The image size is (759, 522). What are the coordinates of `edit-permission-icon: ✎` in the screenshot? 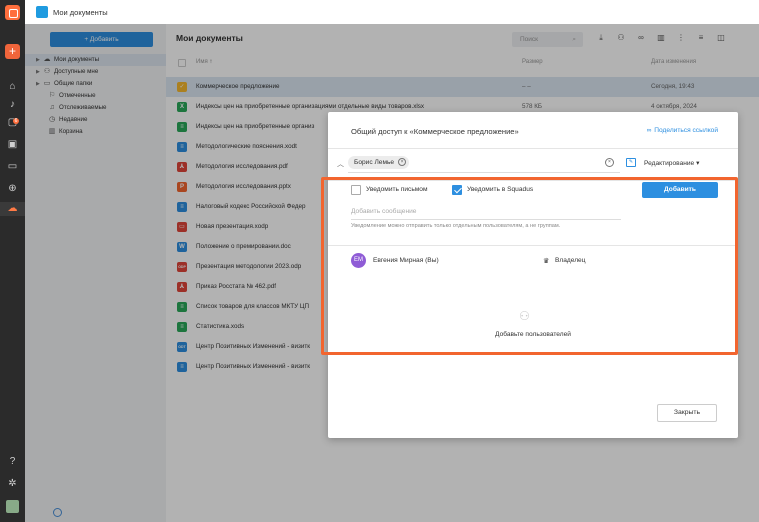 It's located at (631, 162).